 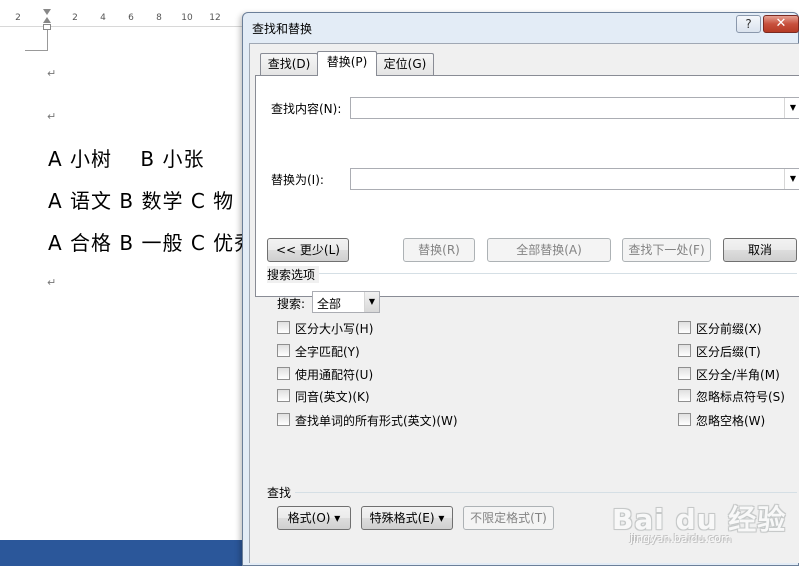 I want to click on search-options-title: 搜索选项, so click(x=293, y=274).